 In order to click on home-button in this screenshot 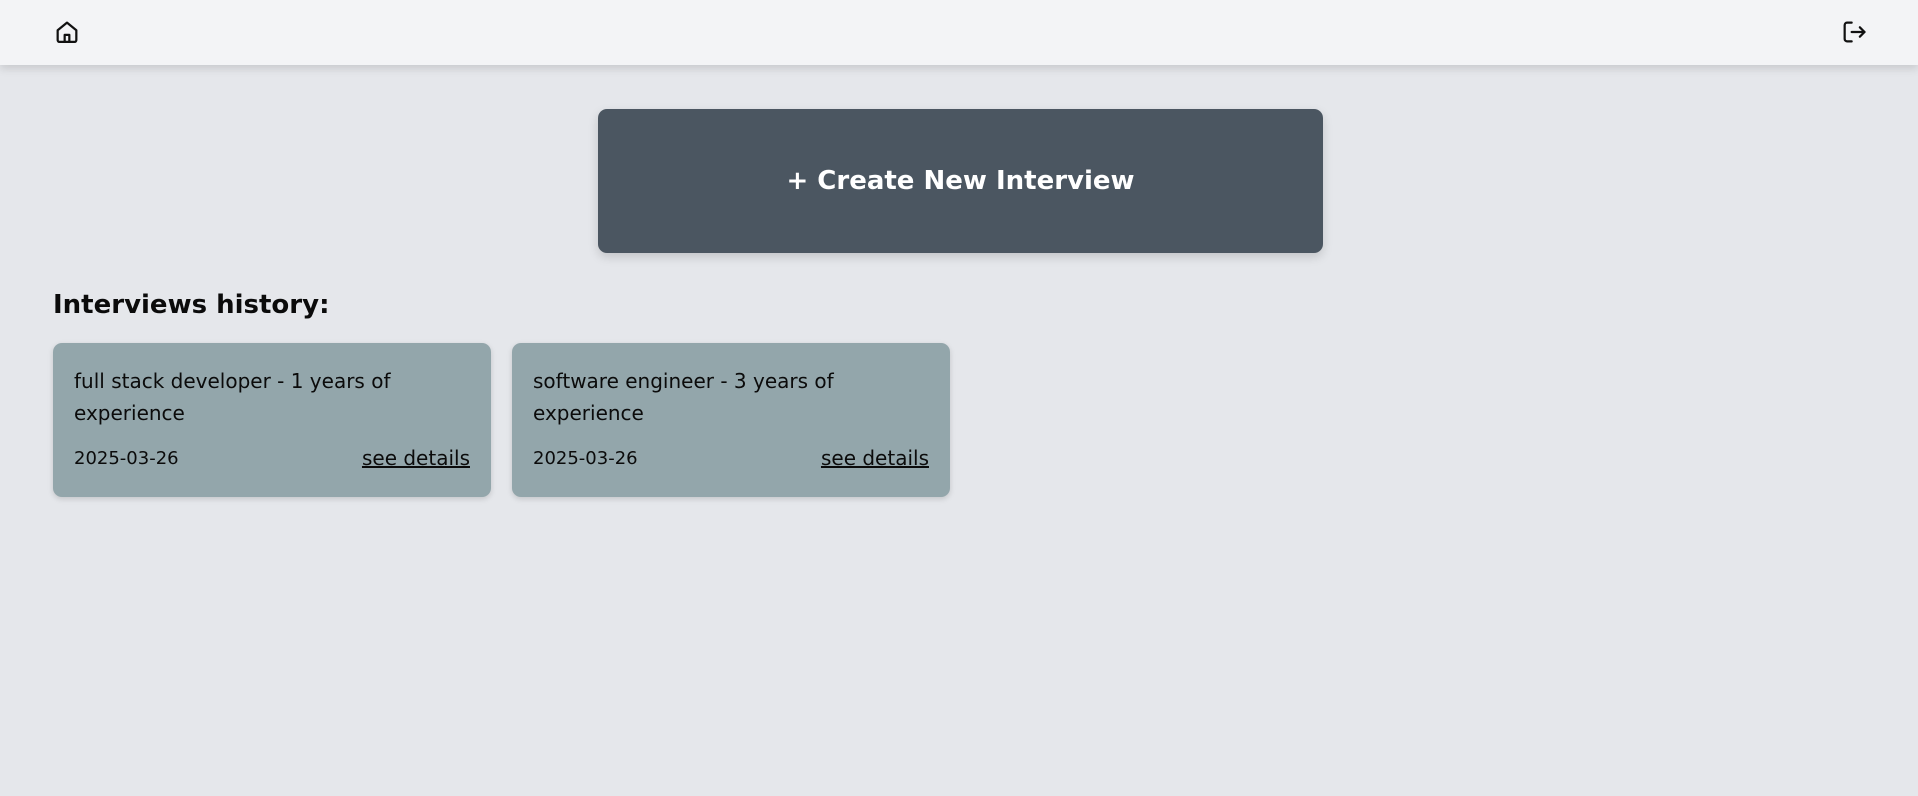, I will do `click(67, 32)`.